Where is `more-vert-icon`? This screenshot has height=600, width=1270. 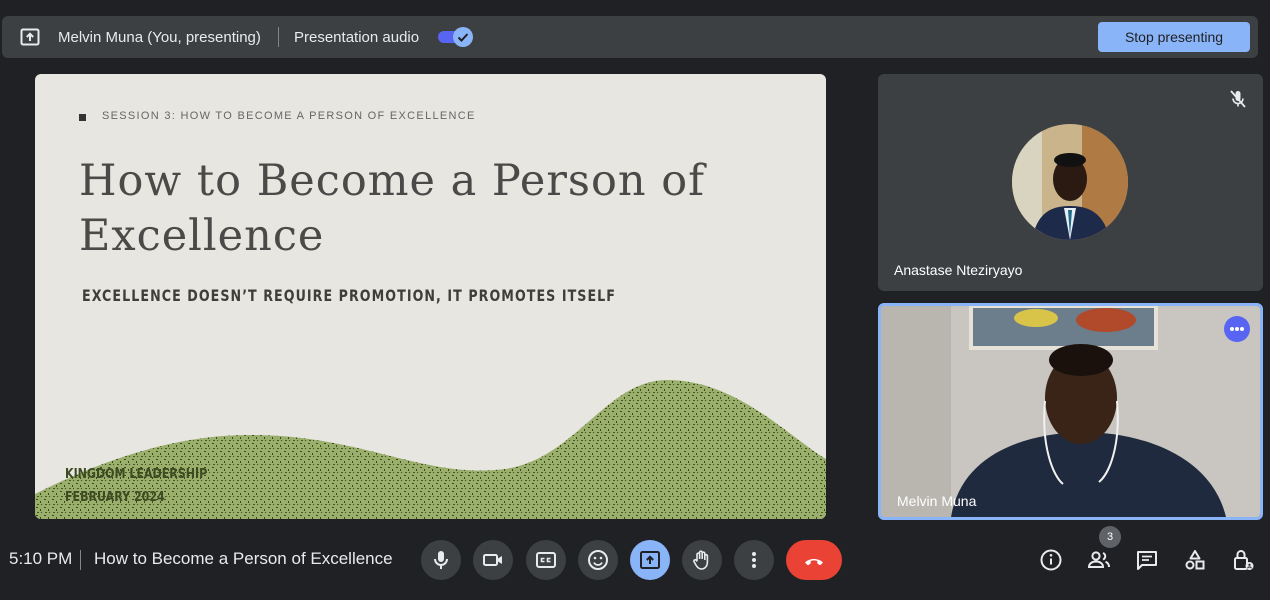
more-vert-icon is located at coordinates (754, 560).